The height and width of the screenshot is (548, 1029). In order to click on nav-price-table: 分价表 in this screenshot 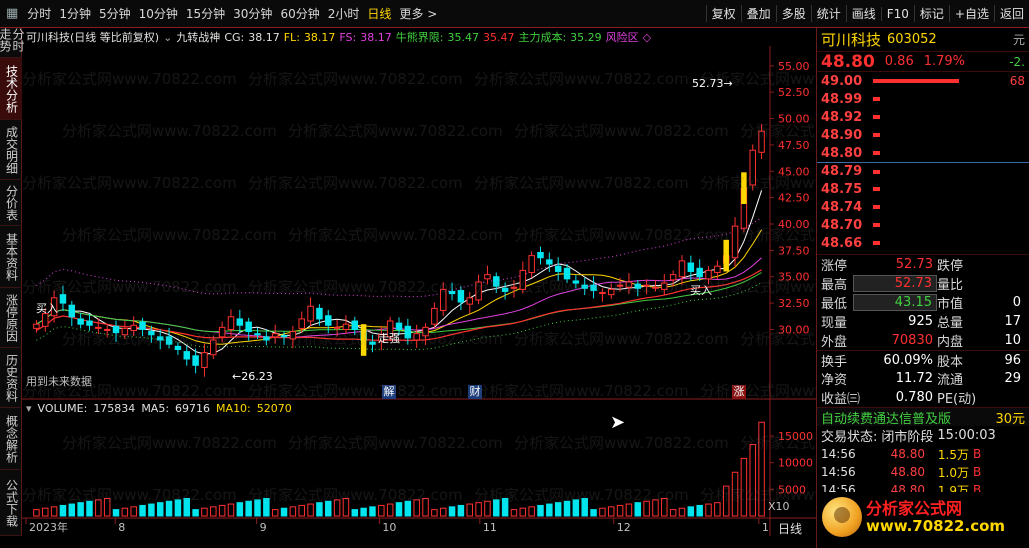, I will do `click(11, 203)`.